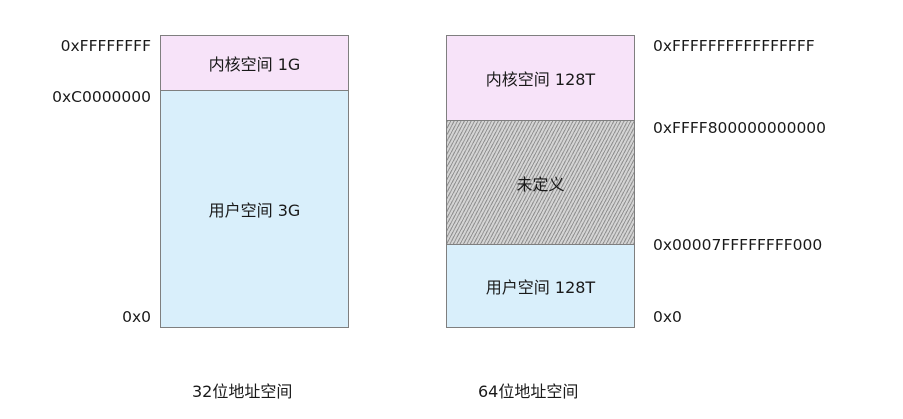 This screenshot has width=903, height=419. I want to click on addr-64-top: 0xFFFFFFFFFFFFFFFF, so click(734, 46).